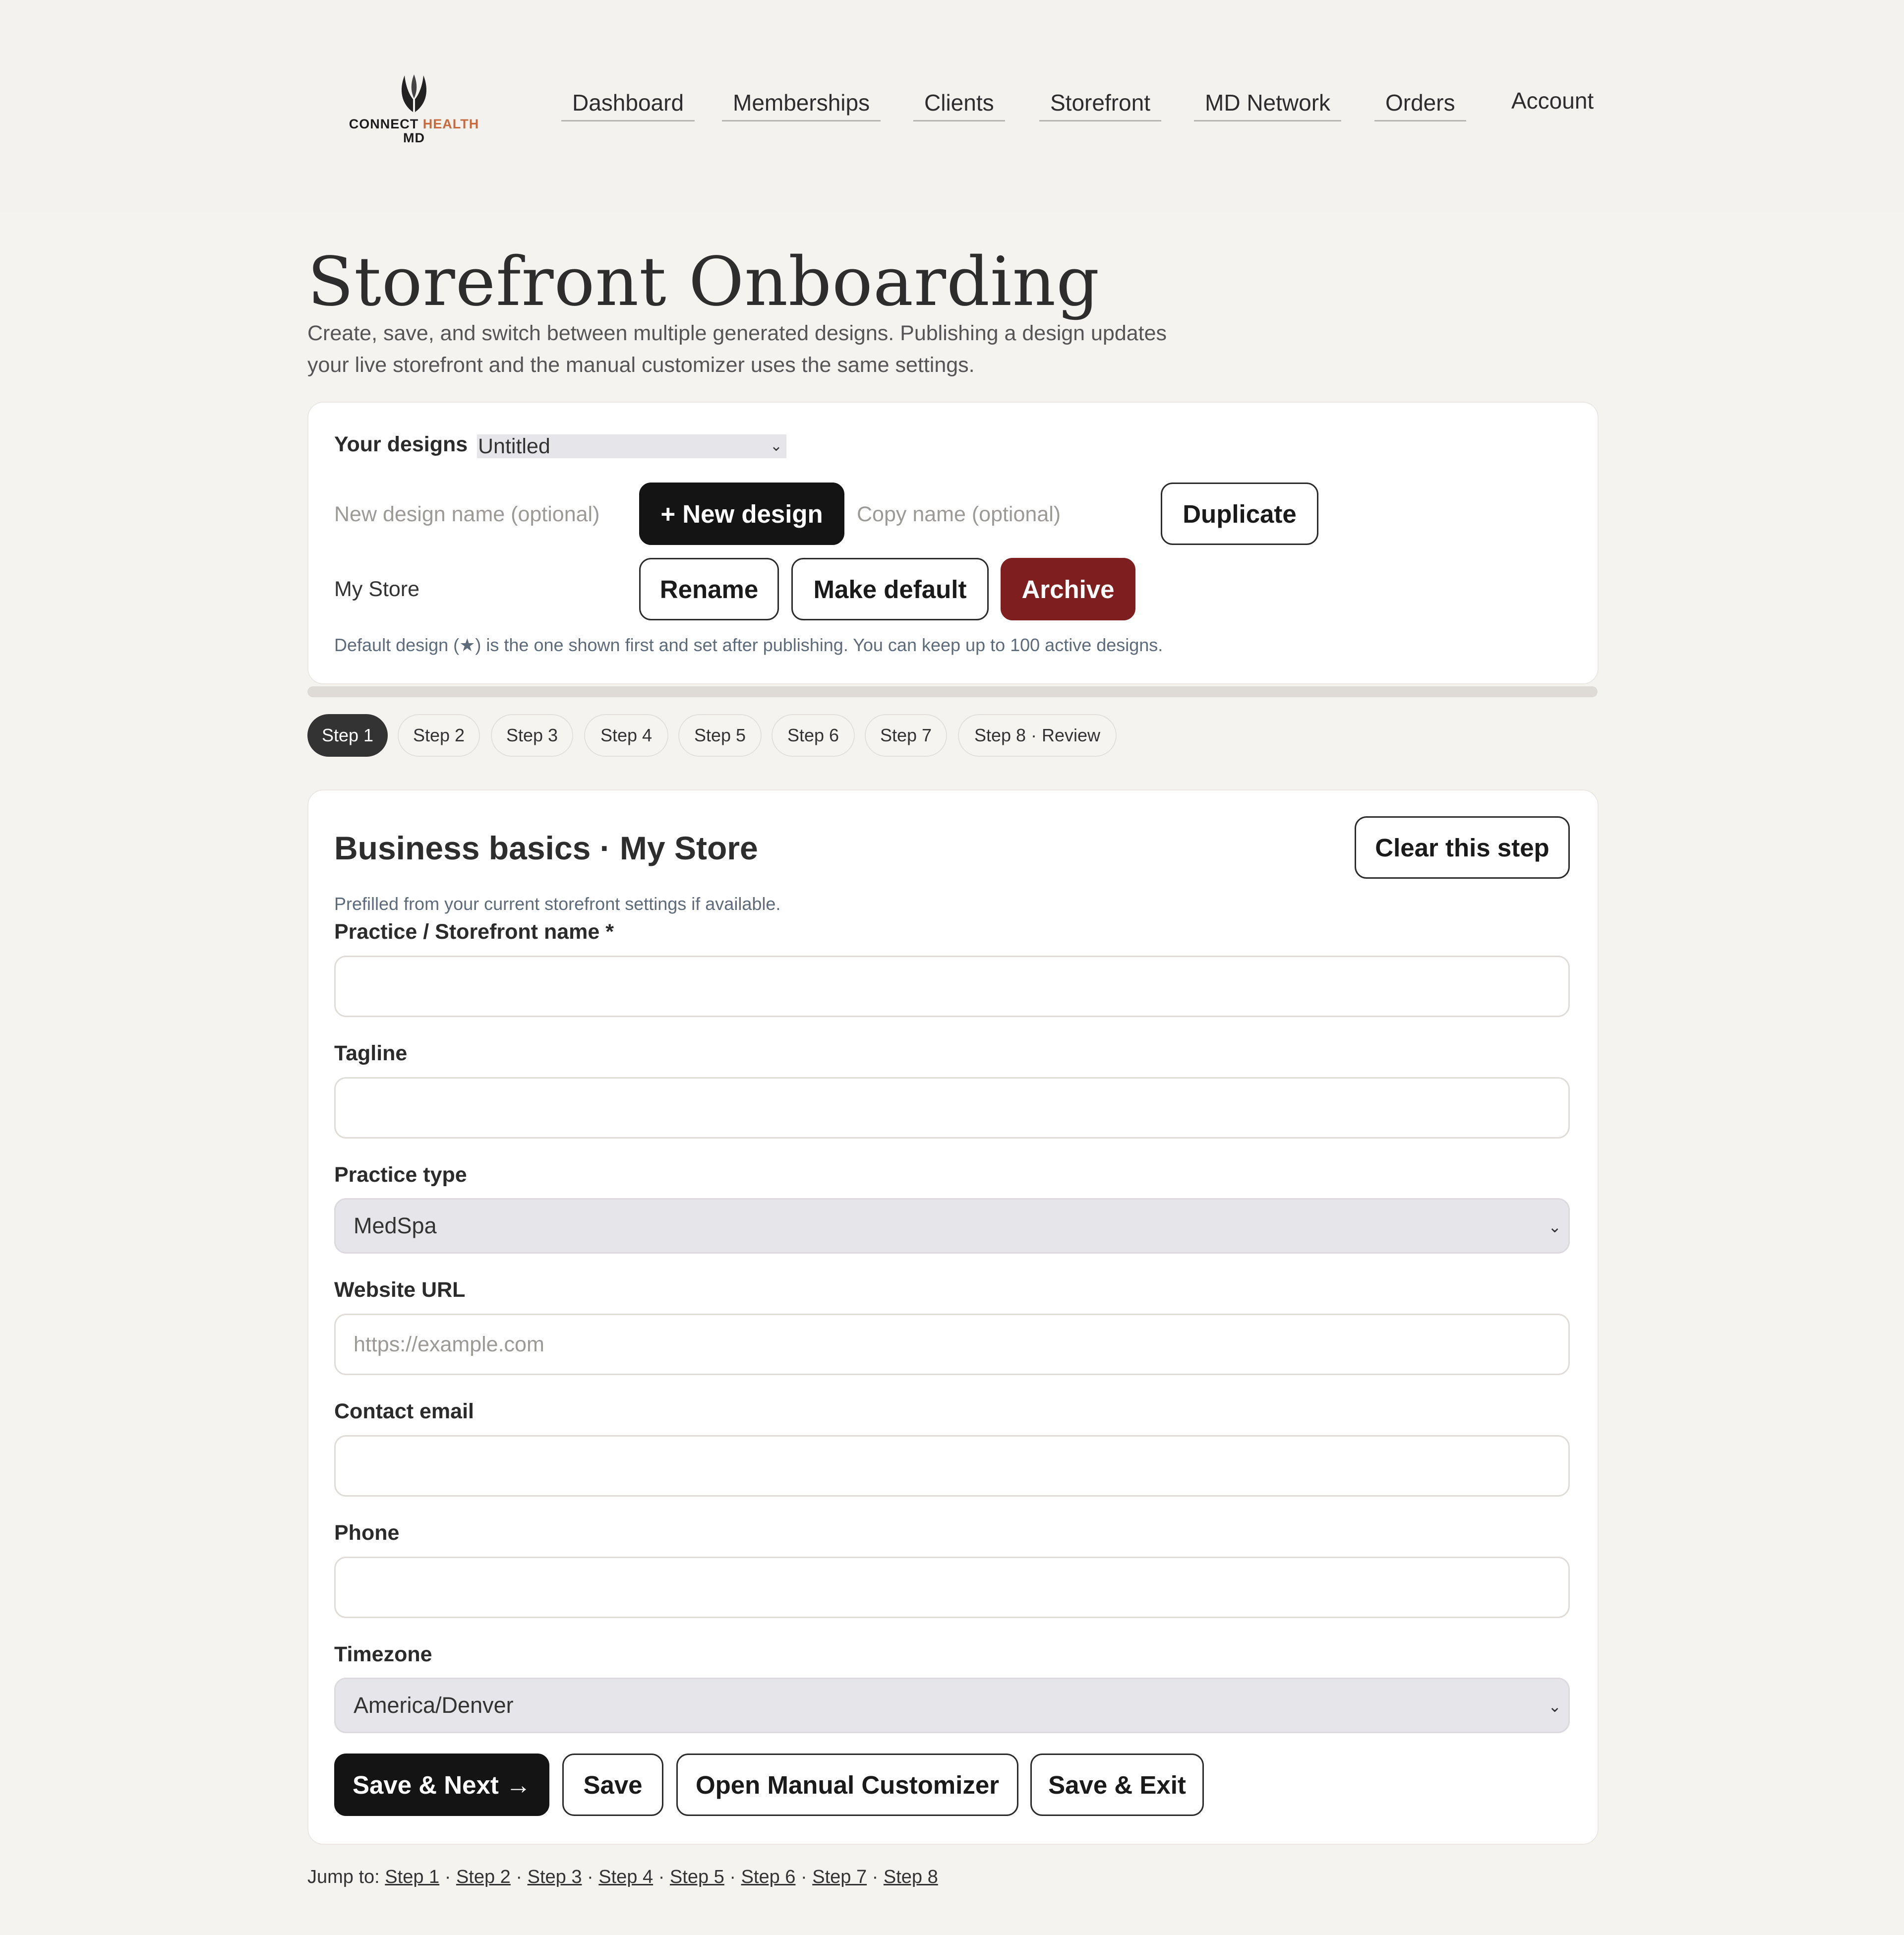  I want to click on clear-step-button: Clear this step, so click(1462, 848).